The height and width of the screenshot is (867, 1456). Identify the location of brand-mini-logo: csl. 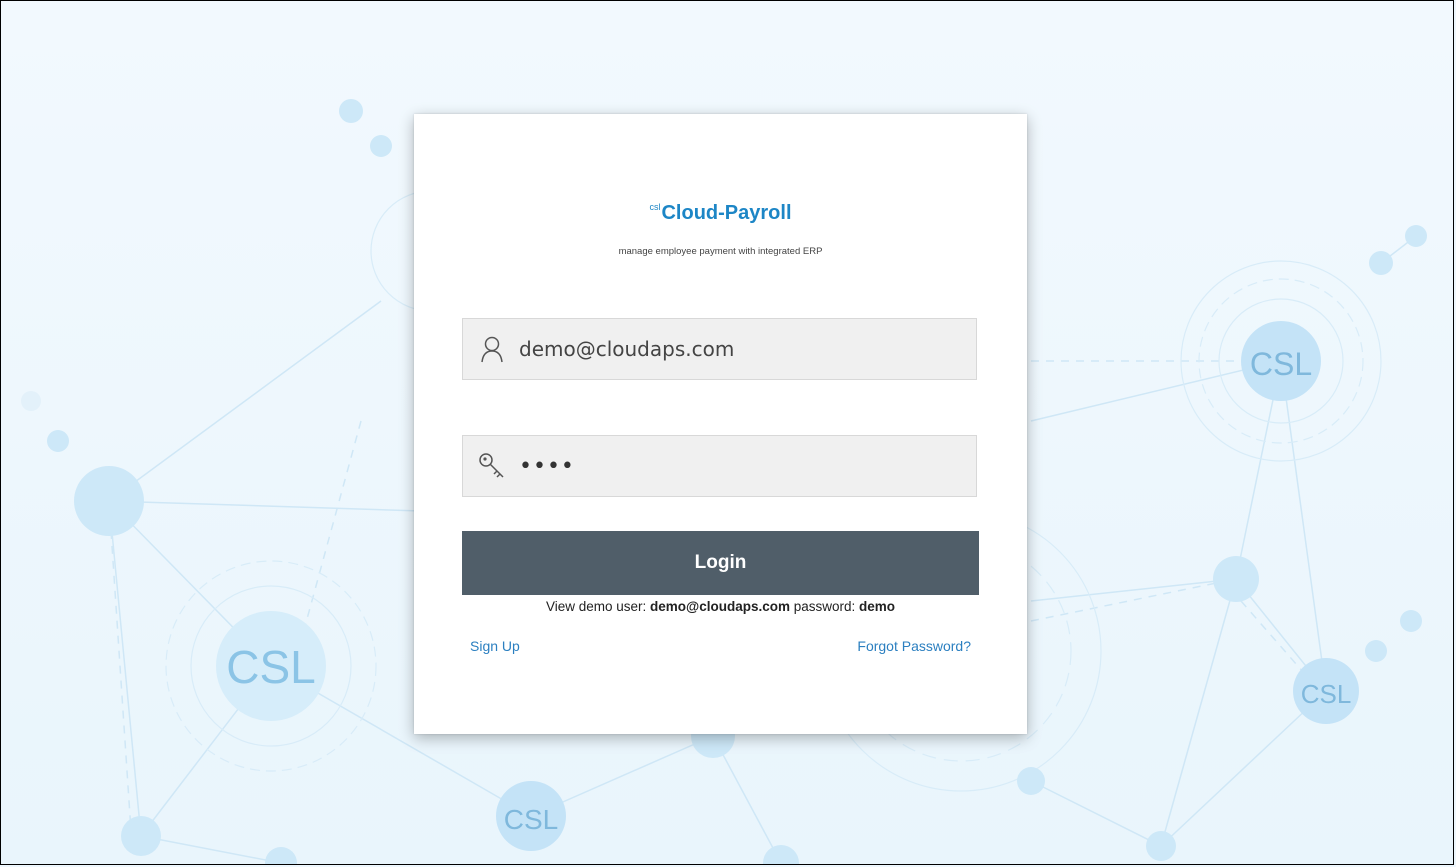
(655, 207).